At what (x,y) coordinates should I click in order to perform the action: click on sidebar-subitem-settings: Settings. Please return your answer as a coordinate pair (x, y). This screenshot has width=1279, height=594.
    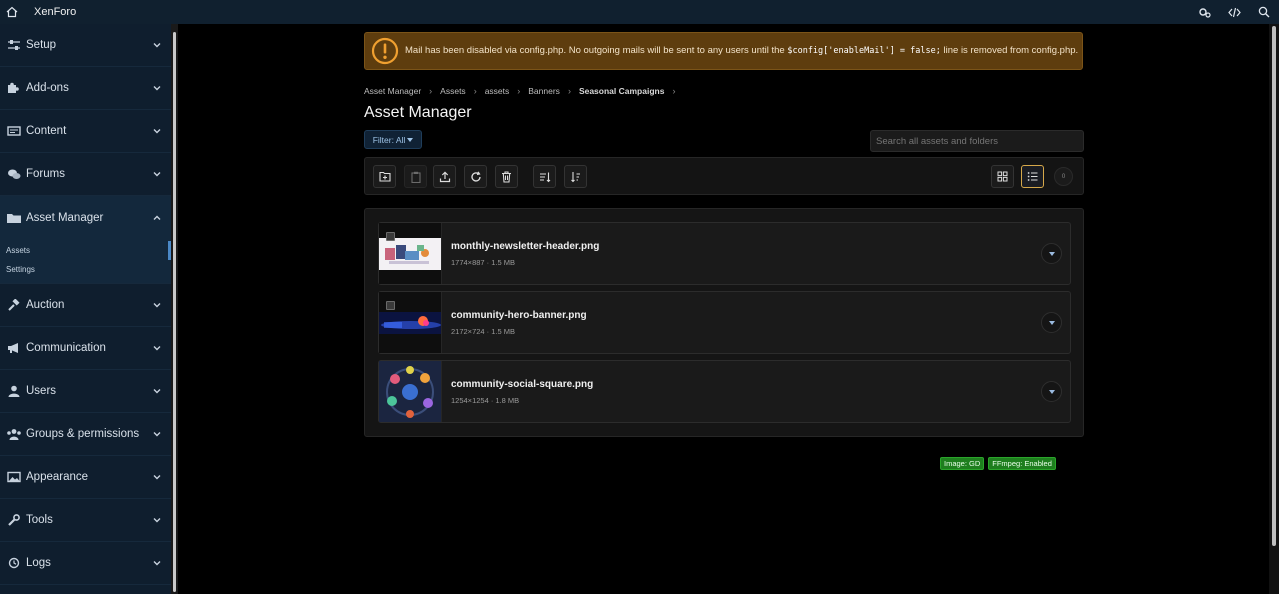
    Looking at the image, I should click on (88, 269).